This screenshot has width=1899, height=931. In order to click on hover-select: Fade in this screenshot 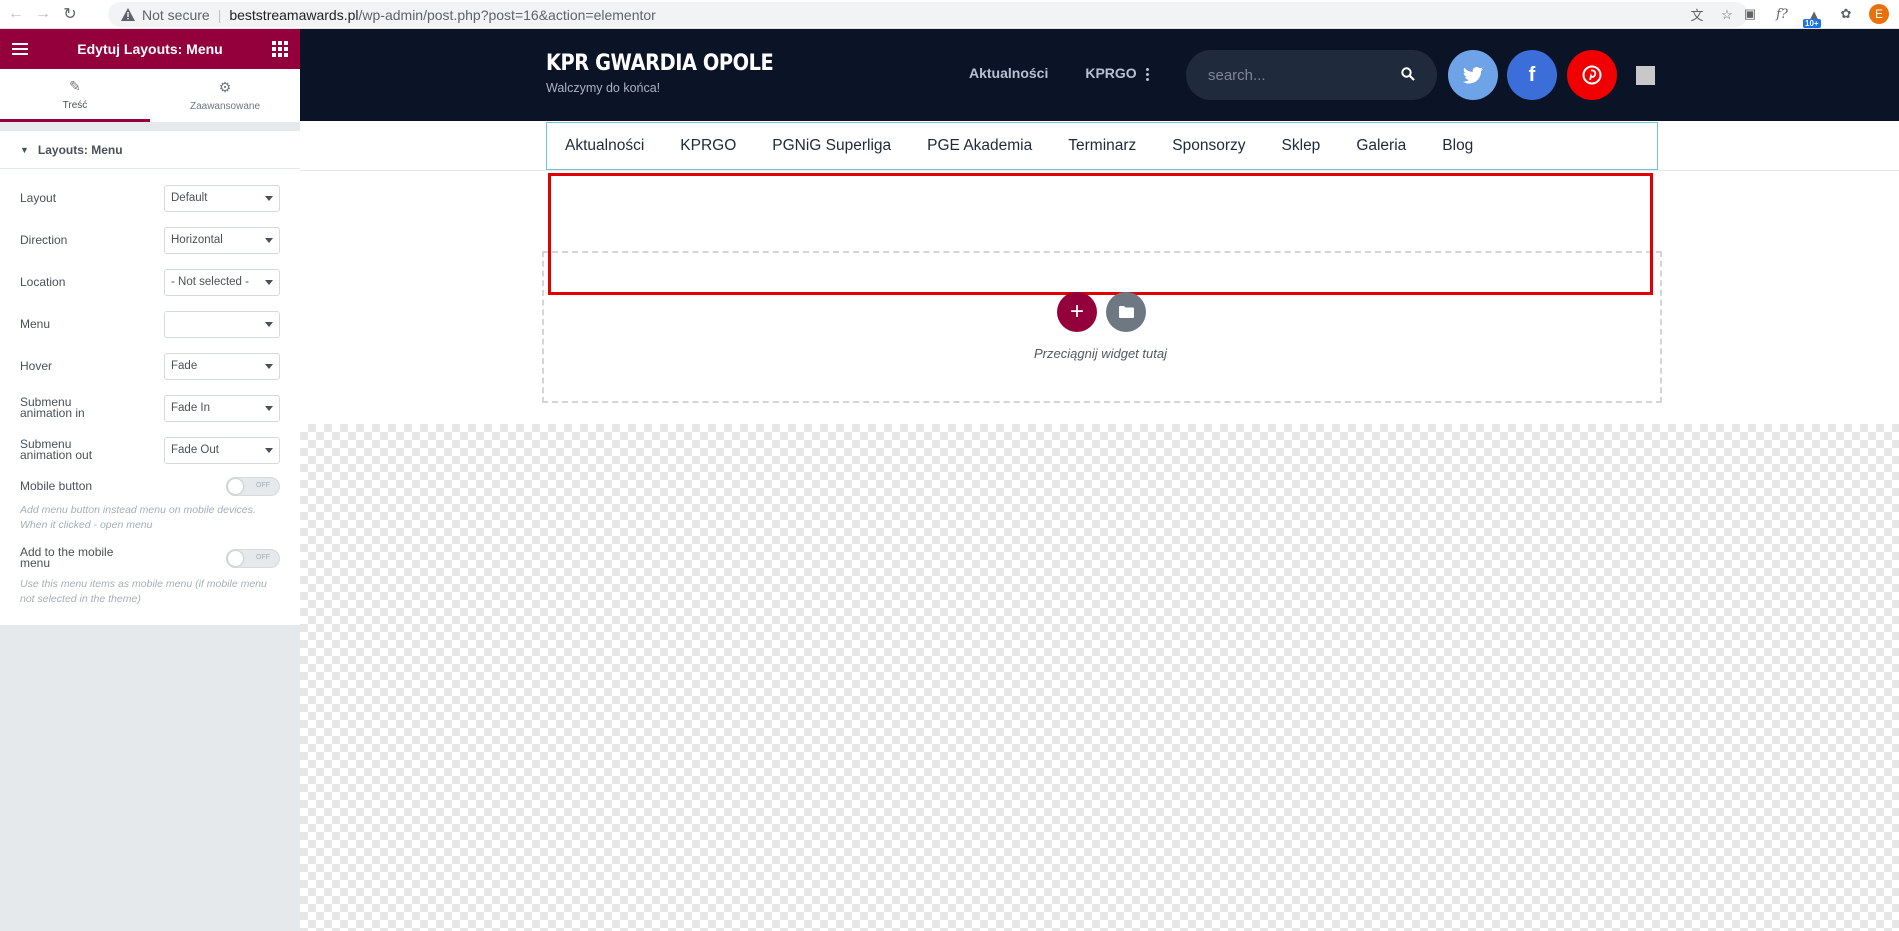, I will do `click(222, 366)`.